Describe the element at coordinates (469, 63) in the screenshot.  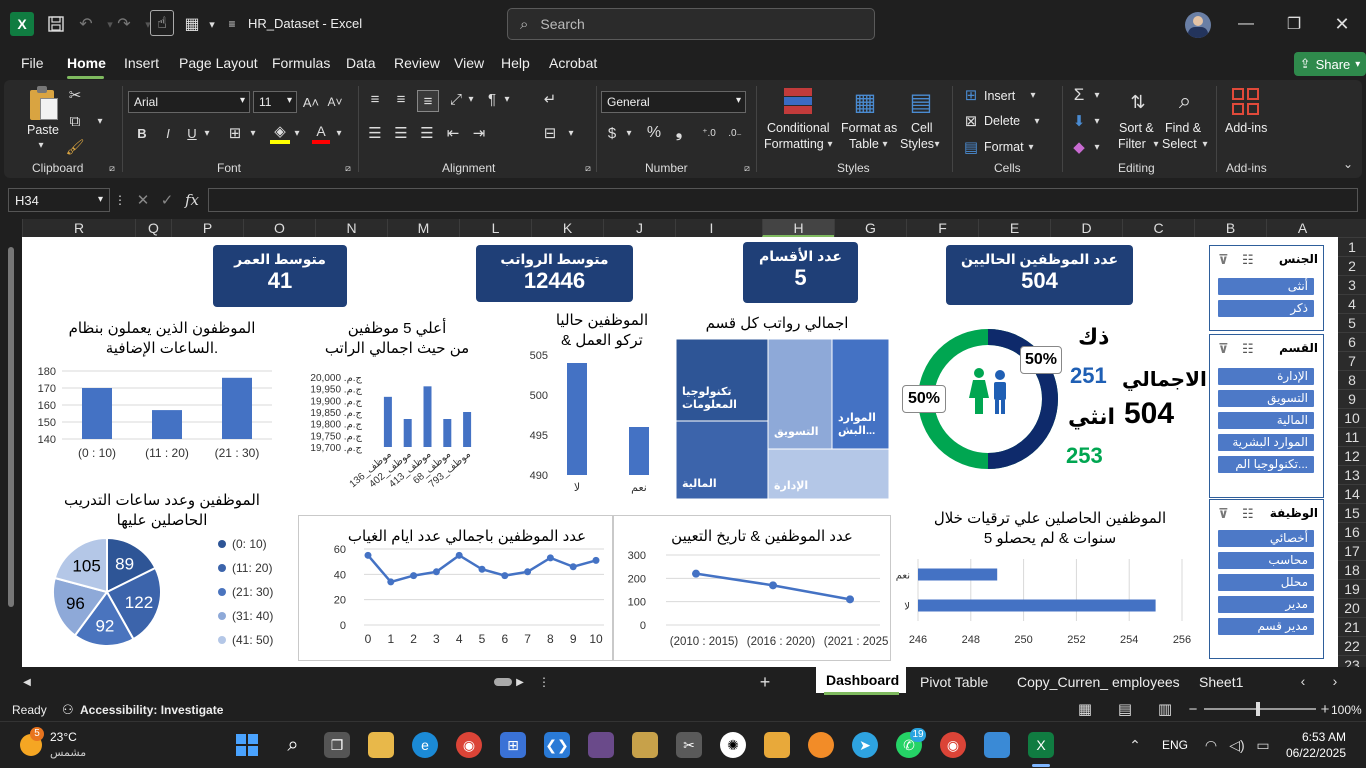
I see `menu-view: View` at that location.